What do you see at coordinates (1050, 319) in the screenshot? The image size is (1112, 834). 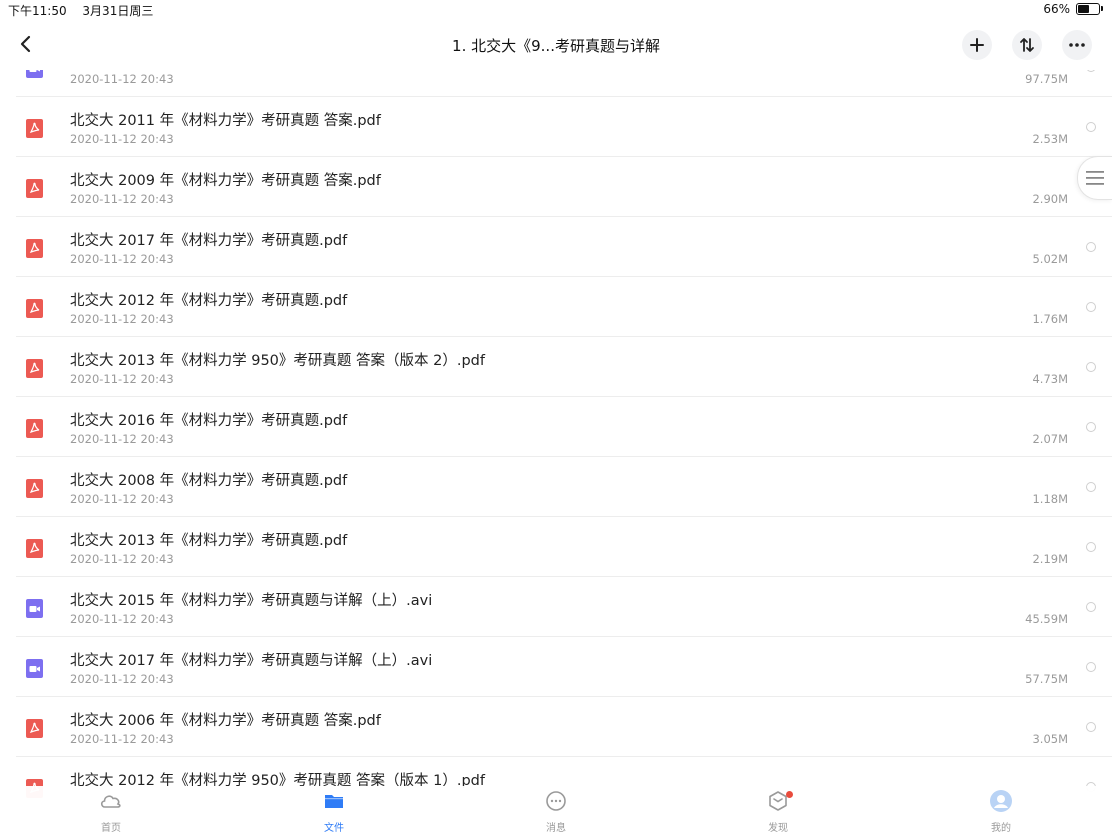 I see `file-size: 1.76M` at bounding box center [1050, 319].